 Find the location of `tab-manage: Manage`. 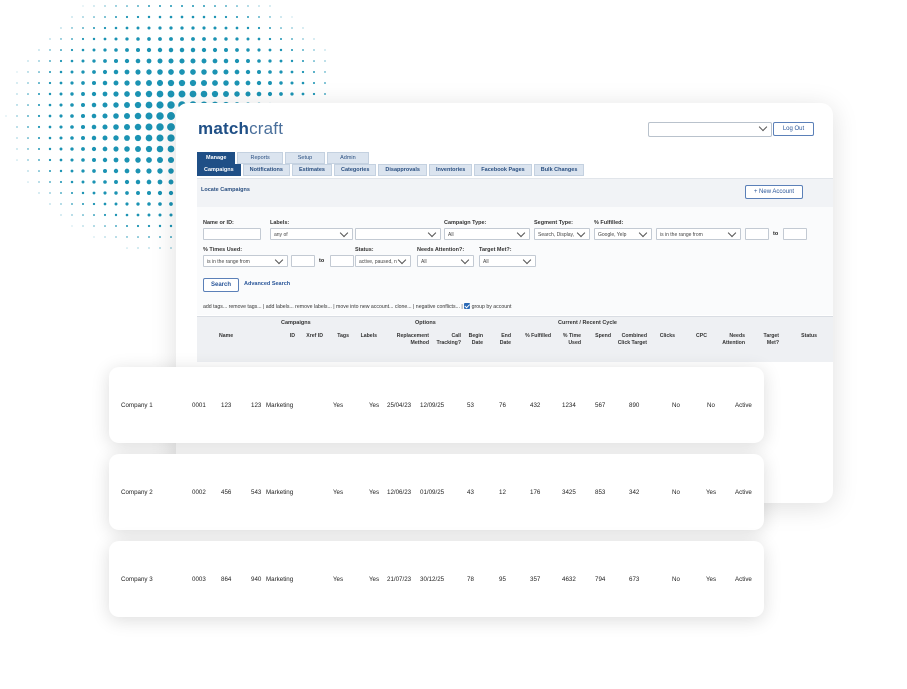

tab-manage: Manage is located at coordinates (216, 158).